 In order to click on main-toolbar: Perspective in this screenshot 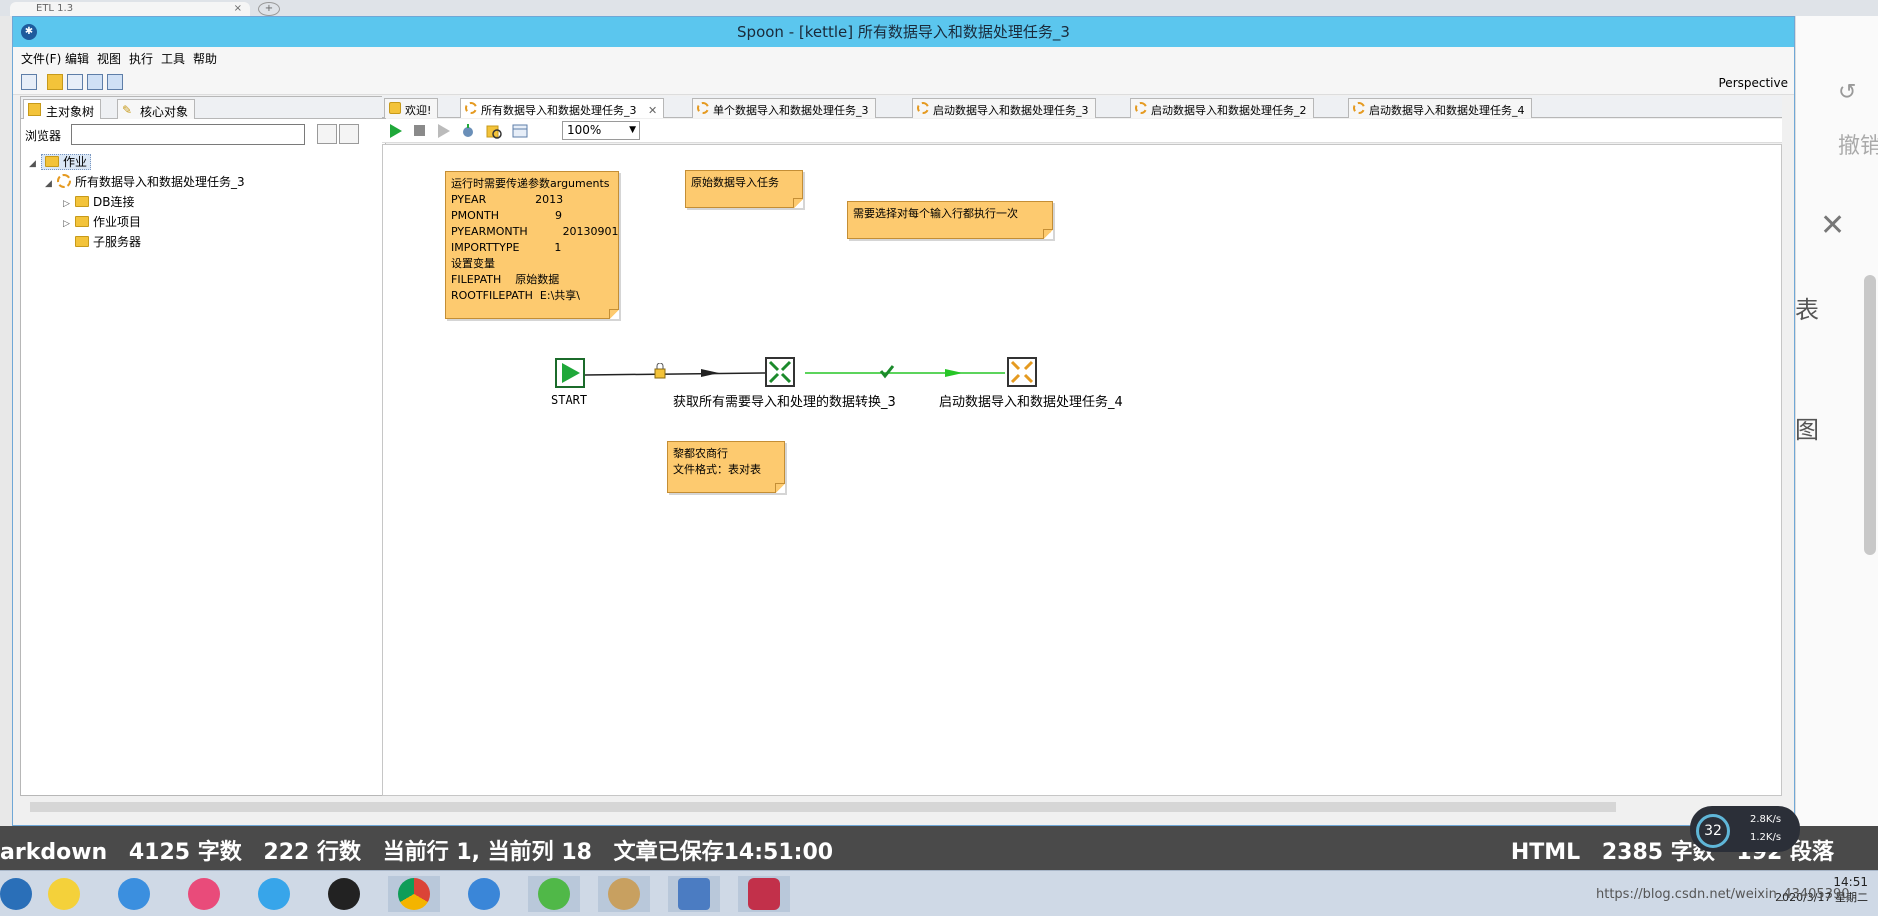, I will do `click(903, 82)`.